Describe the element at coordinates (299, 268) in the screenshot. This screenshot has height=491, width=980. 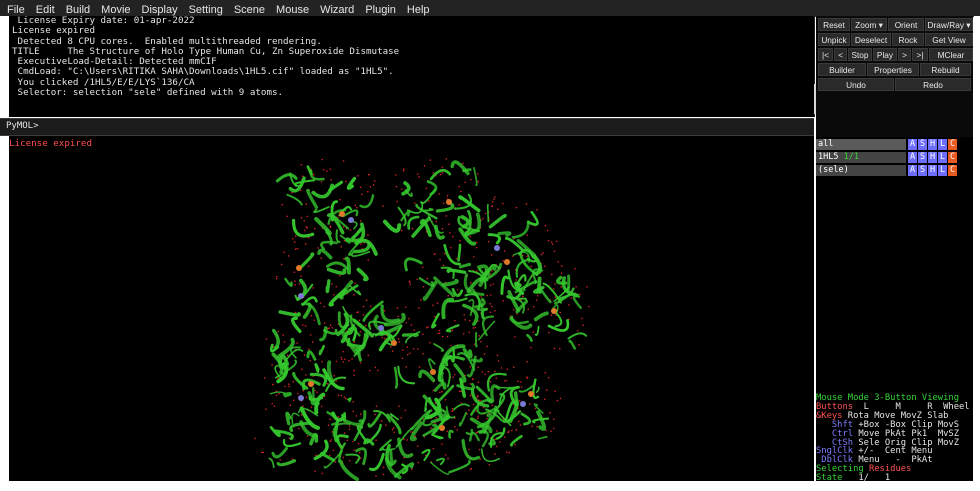
I see `ion-sphere` at that location.